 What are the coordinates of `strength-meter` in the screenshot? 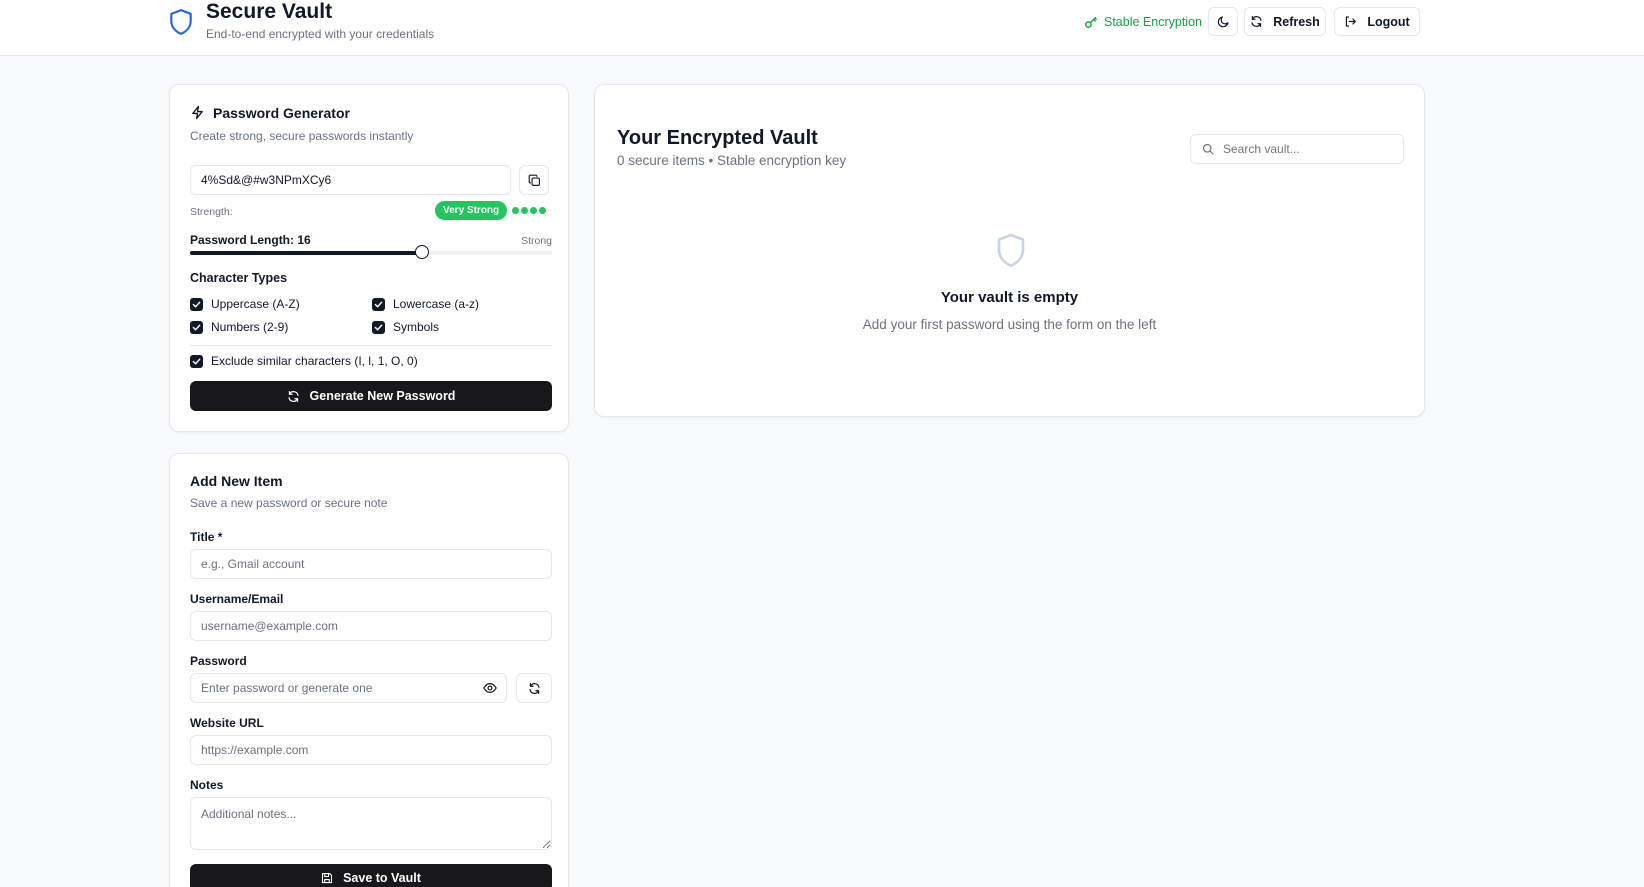 It's located at (528, 210).